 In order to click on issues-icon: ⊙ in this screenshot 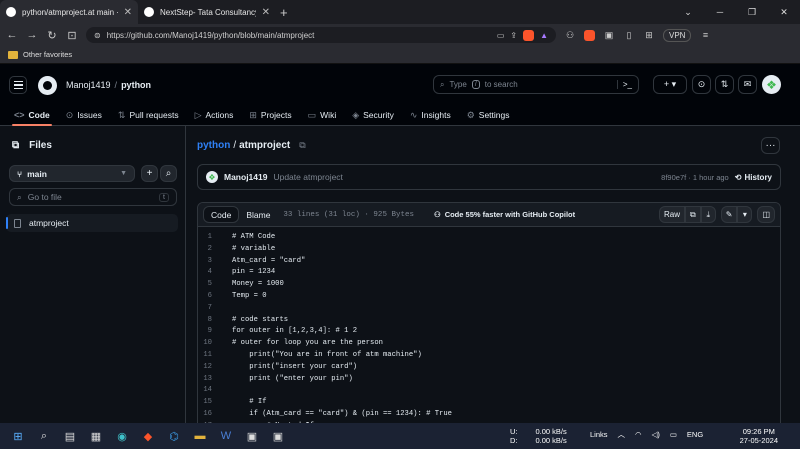, I will do `click(701, 84)`.